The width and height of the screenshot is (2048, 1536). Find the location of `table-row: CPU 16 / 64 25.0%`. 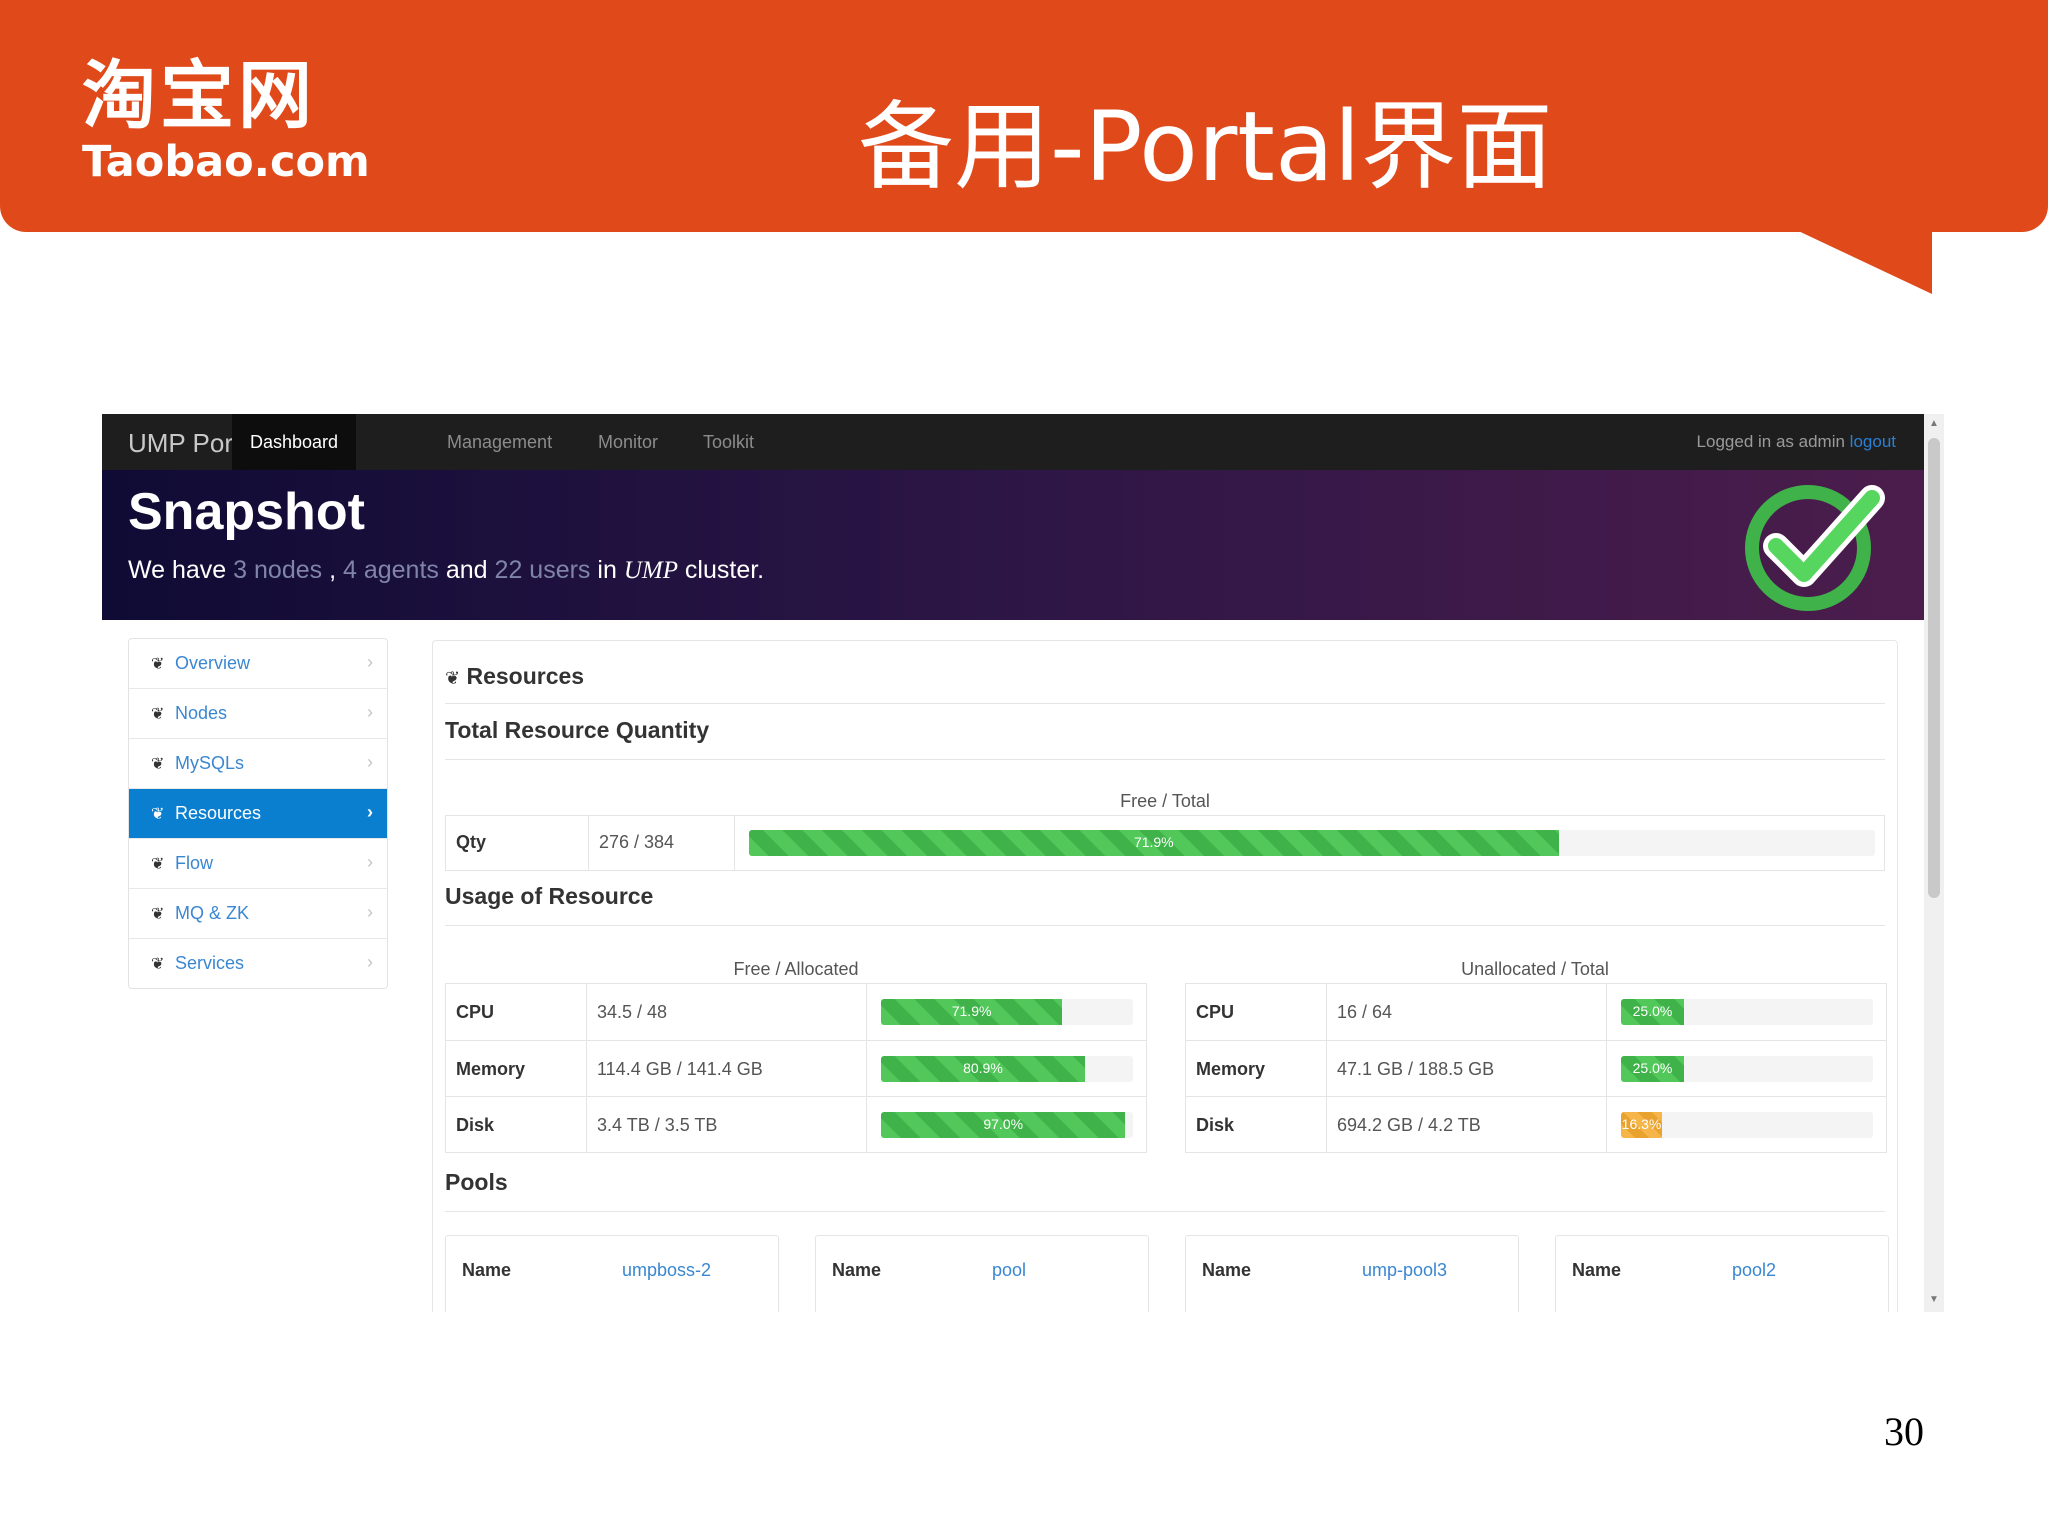

table-row: CPU 16 / 64 25.0% is located at coordinates (1536, 1012).